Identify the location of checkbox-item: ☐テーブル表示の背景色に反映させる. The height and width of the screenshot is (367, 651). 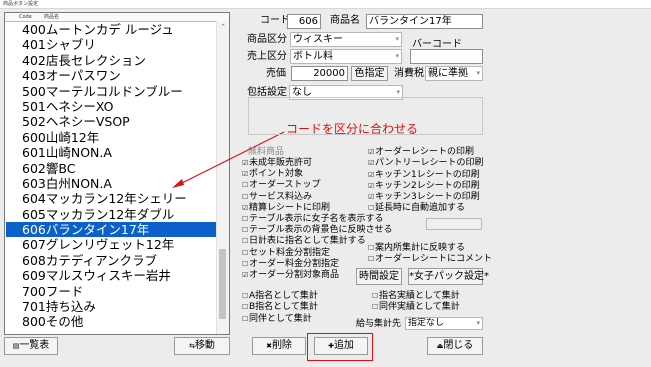
(317, 230).